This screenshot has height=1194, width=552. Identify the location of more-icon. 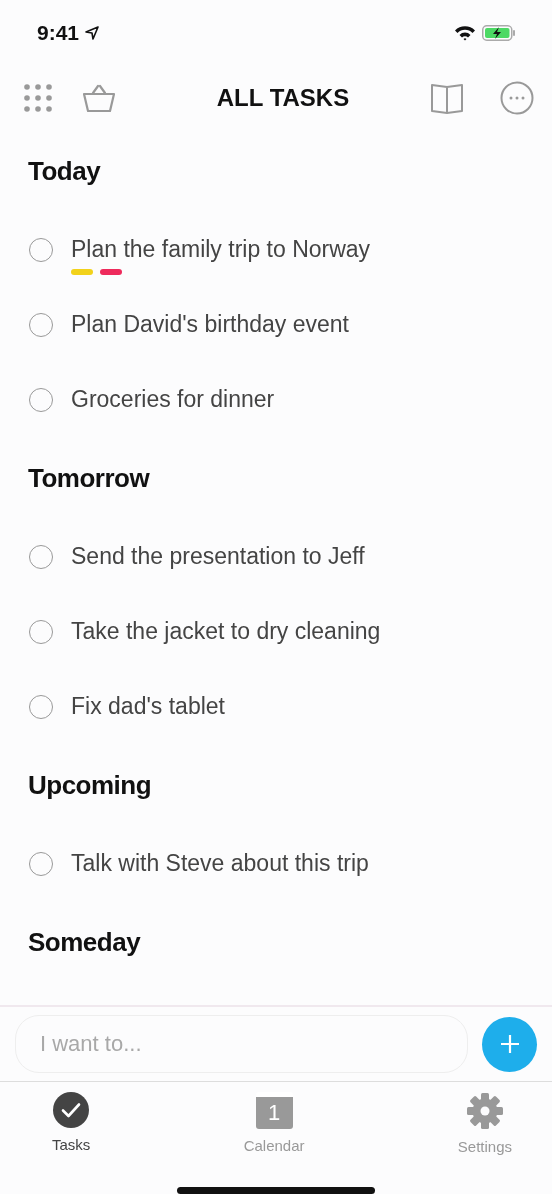
(517, 98).